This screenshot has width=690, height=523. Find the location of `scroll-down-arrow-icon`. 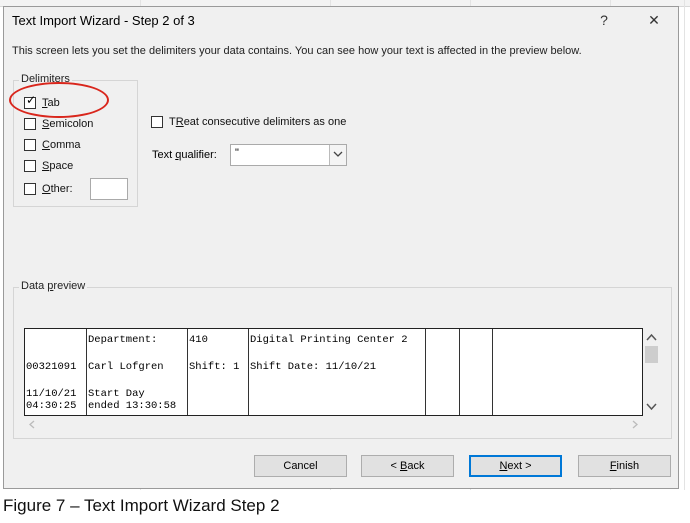

scroll-down-arrow-icon is located at coordinates (651, 407).